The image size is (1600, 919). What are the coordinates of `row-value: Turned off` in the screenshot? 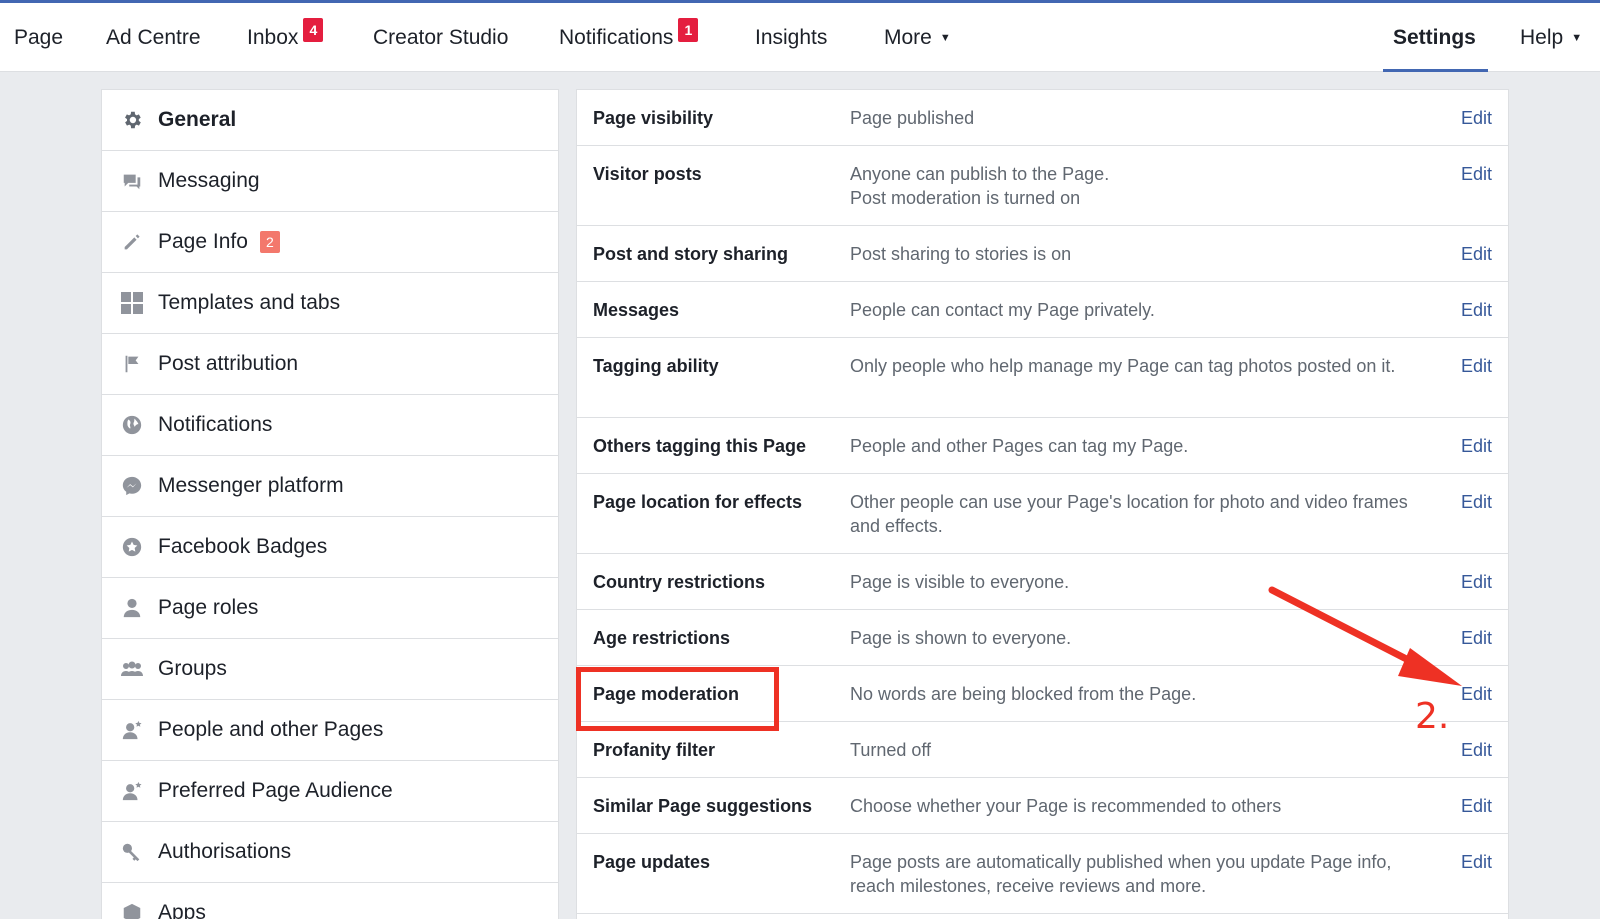 It's located at (891, 750).